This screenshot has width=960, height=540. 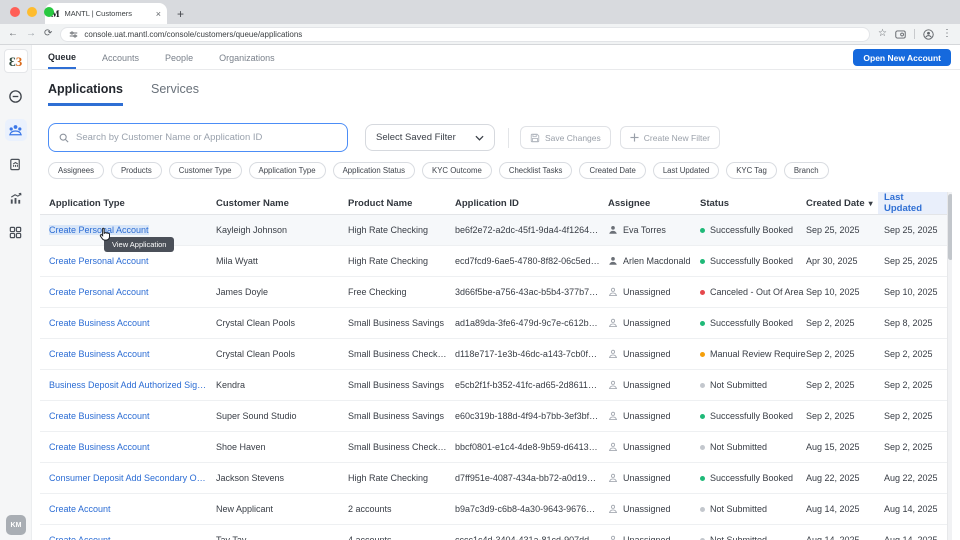 What do you see at coordinates (845, 203) in the screenshot?
I see `col-created-date: Created Date ▾` at bounding box center [845, 203].